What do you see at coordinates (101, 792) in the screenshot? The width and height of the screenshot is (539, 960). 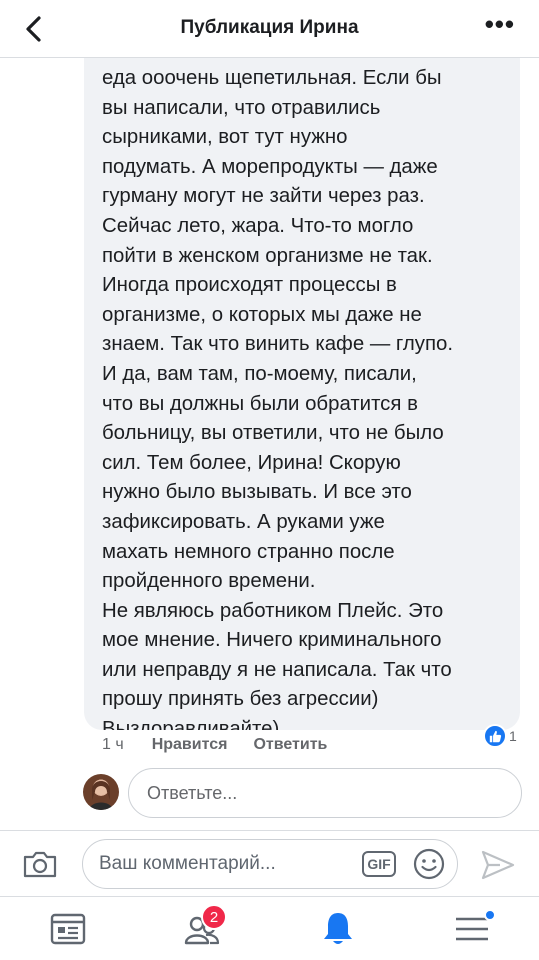 I see `avatar` at bounding box center [101, 792].